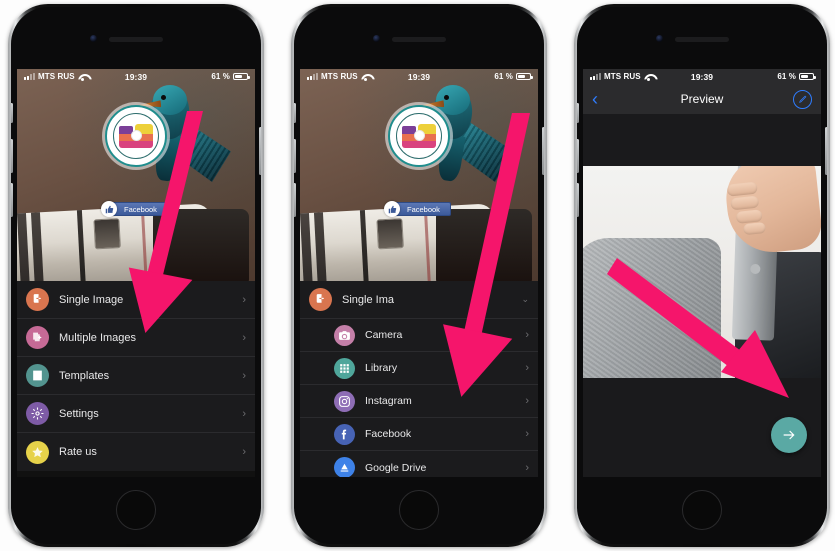 Image resolution: width=835 pixels, height=551 pixels. Describe the element at coordinates (136, 175) in the screenshot. I see `hero-photo-1: MTS RUS 19:39 61 % Facebook` at that location.